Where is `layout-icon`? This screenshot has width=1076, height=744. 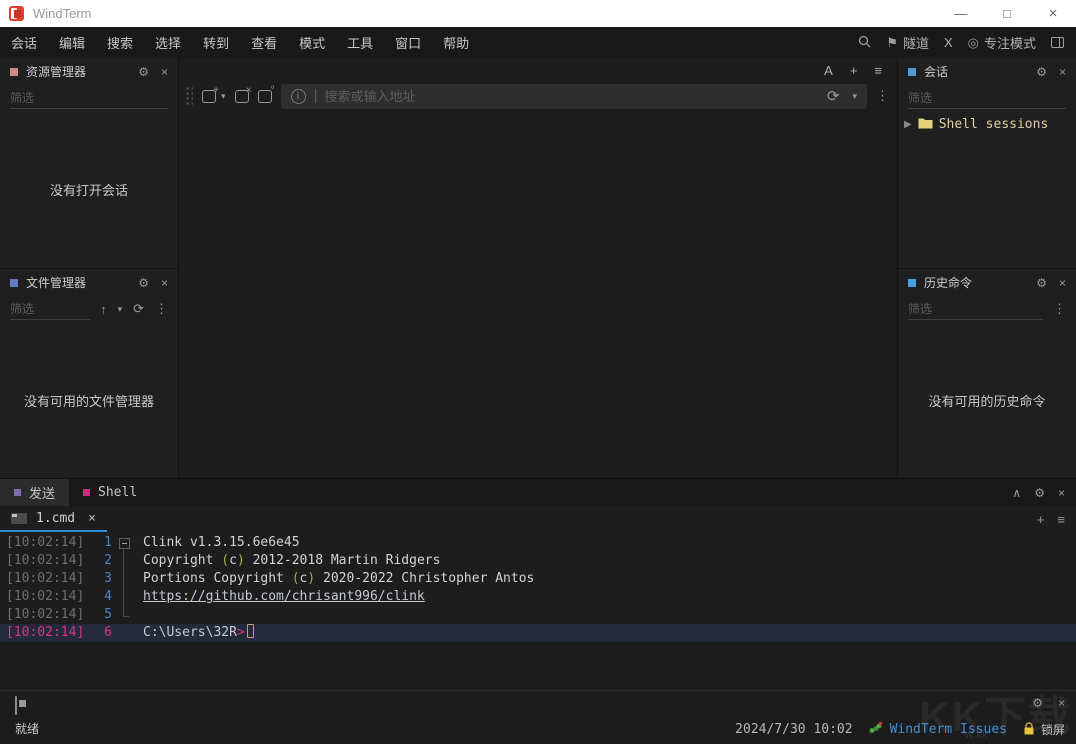
layout-icon is located at coordinates (1057, 42).